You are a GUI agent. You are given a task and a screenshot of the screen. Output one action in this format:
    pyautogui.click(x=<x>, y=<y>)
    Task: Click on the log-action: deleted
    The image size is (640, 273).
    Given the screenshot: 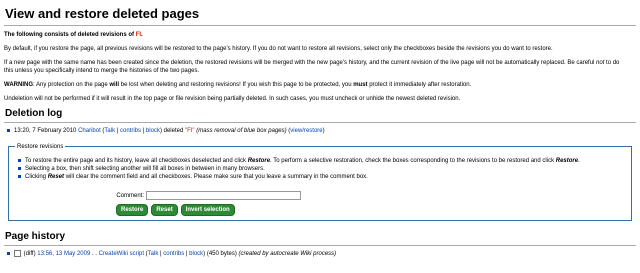 What is the action you would take?
    pyautogui.click(x=173, y=130)
    